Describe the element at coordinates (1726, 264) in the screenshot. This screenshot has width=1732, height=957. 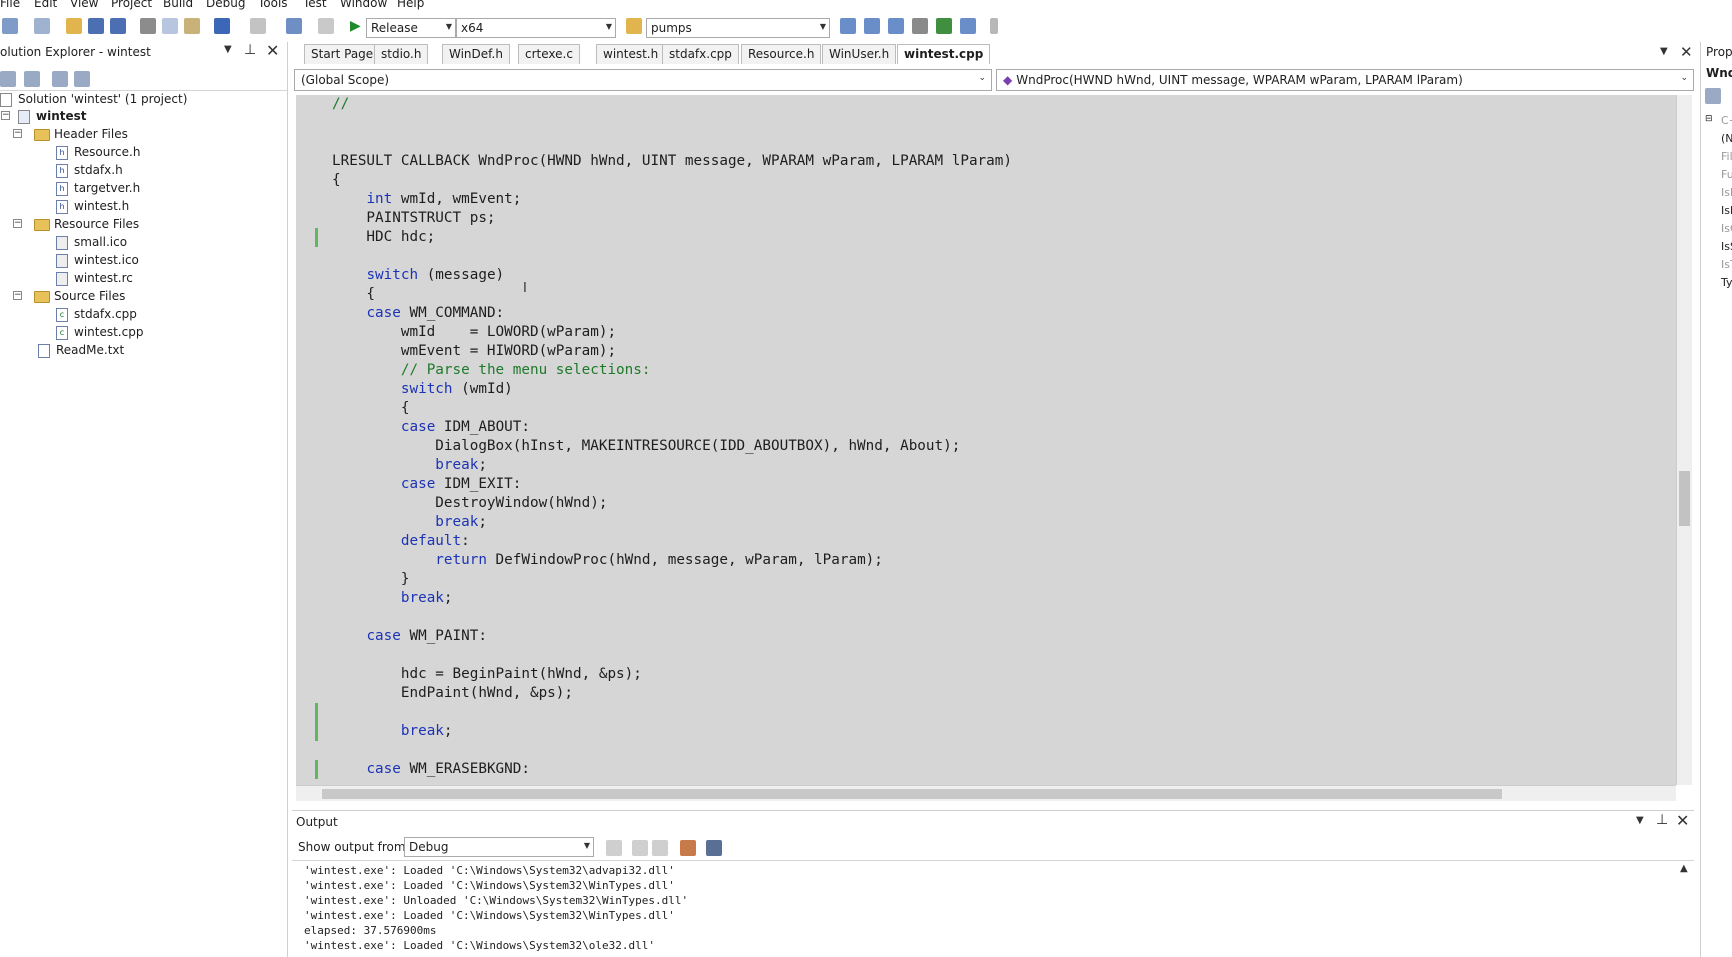
I see `property-row: IsT` at that location.